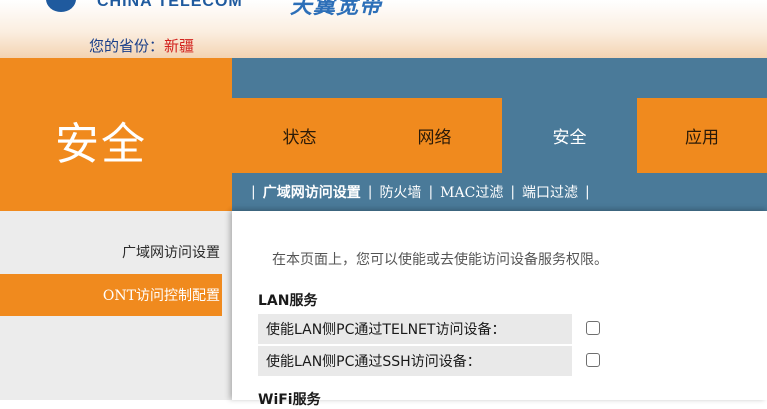 This screenshot has width=767, height=409. What do you see at coordinates (312, 192) in the screenshot?
I see `subnav-wan-access: 广域网访问设置` at bounding box center [312, 192].